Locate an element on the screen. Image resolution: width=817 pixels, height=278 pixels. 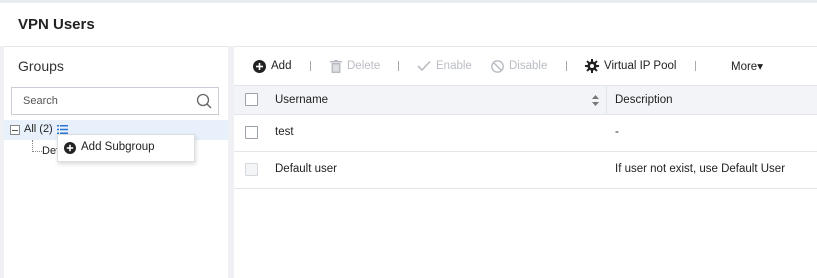
column-divider is located at coordinates (606, 100).